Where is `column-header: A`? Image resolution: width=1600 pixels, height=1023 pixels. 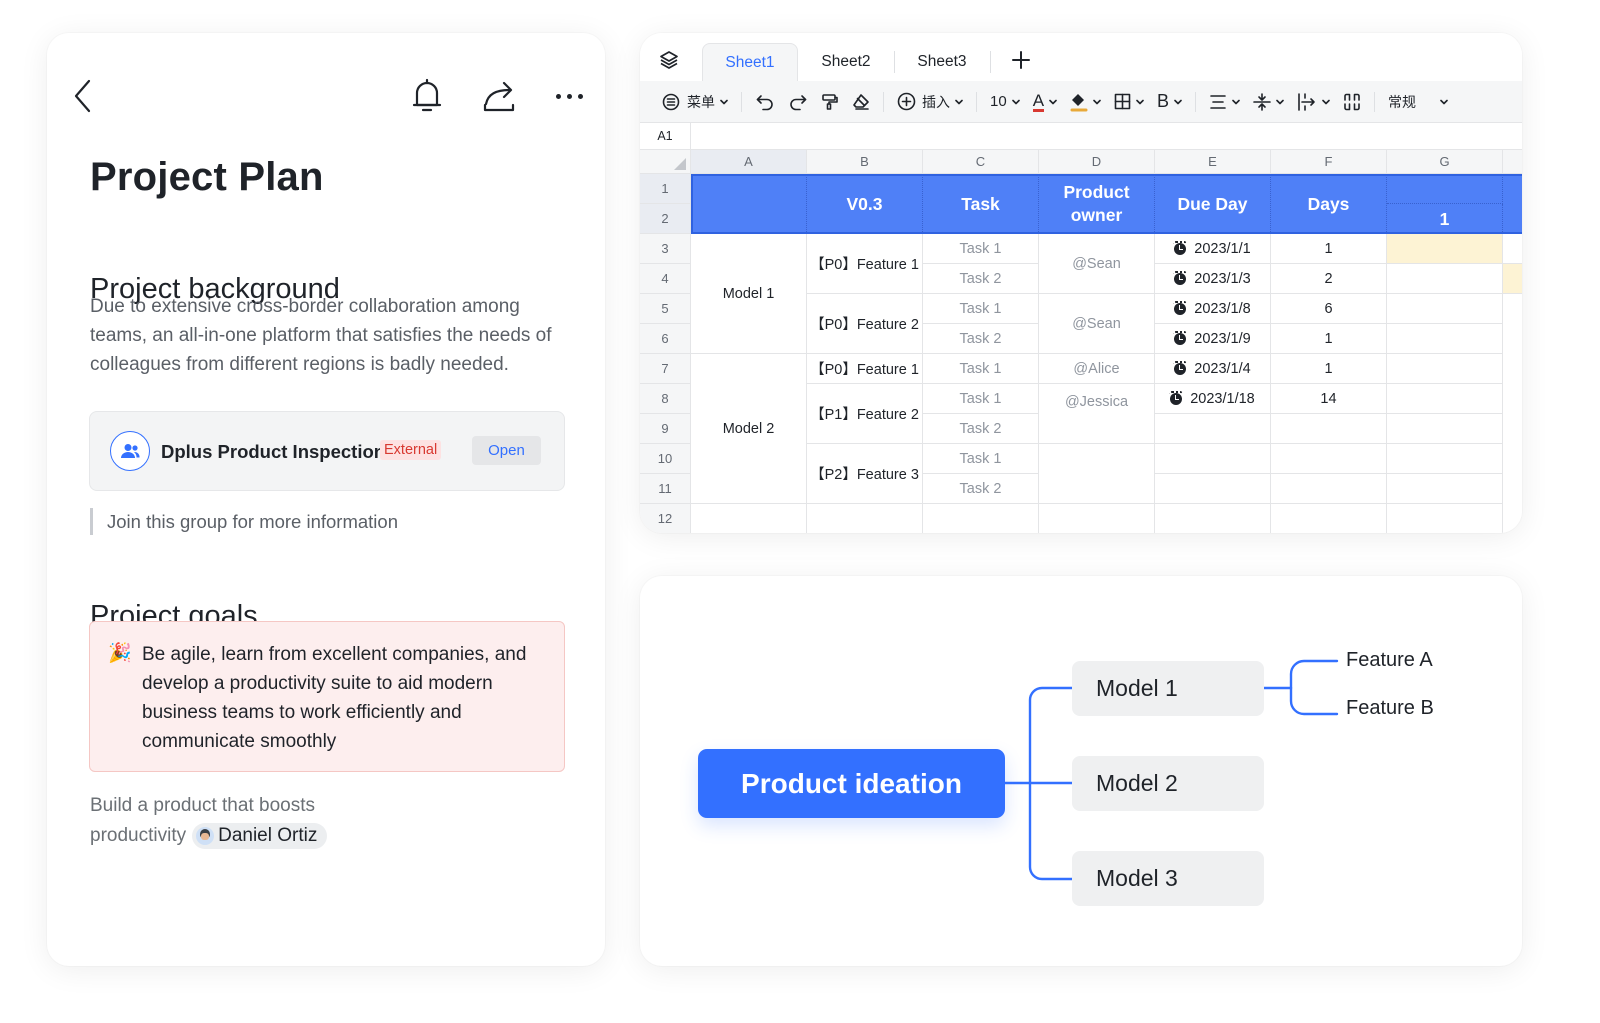 column-header: A is located at coordinates (749, 162).